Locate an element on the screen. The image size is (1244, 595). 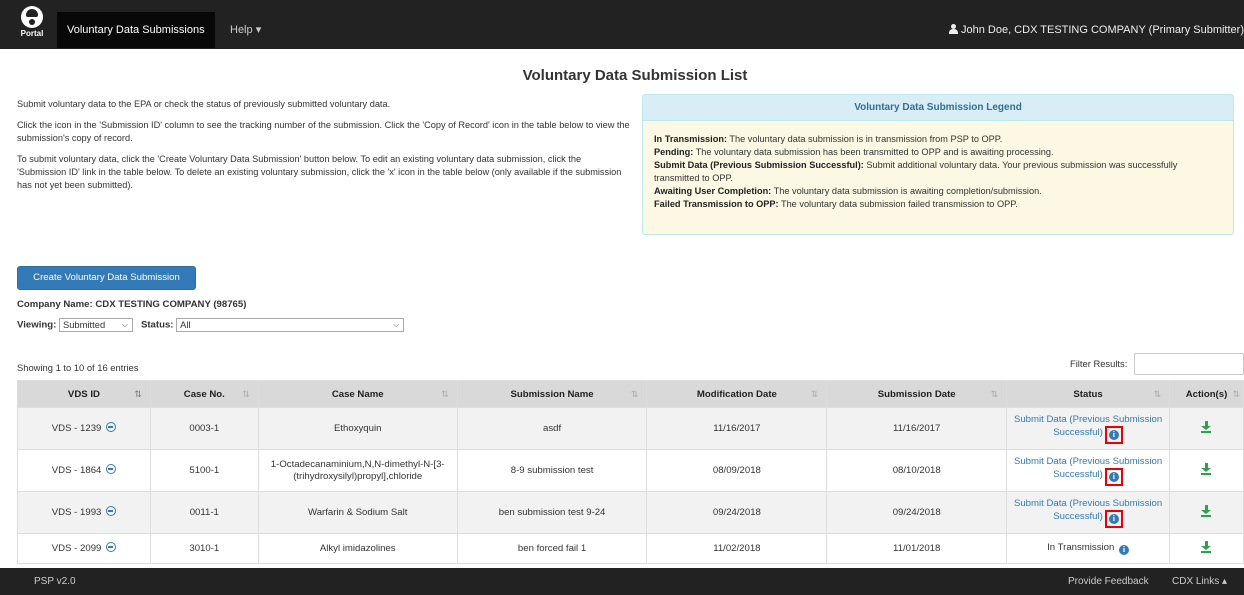
sort-asc-icon: ⇅ is located at coordinates (138, 394).